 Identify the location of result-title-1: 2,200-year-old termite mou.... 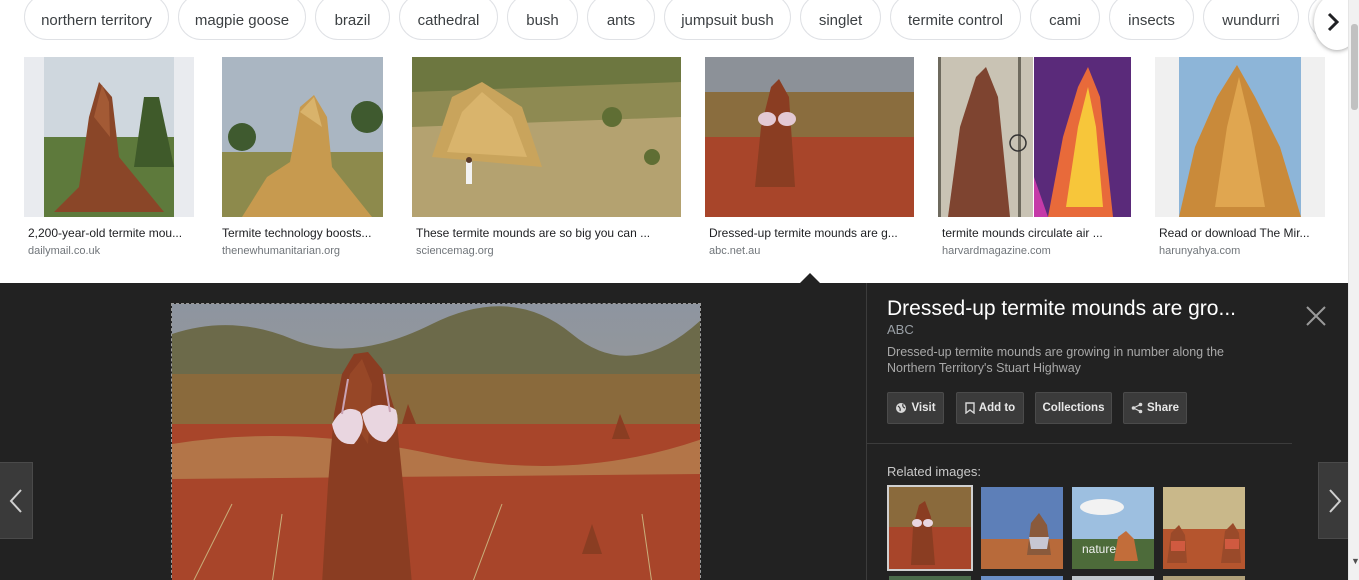
(110, 233).